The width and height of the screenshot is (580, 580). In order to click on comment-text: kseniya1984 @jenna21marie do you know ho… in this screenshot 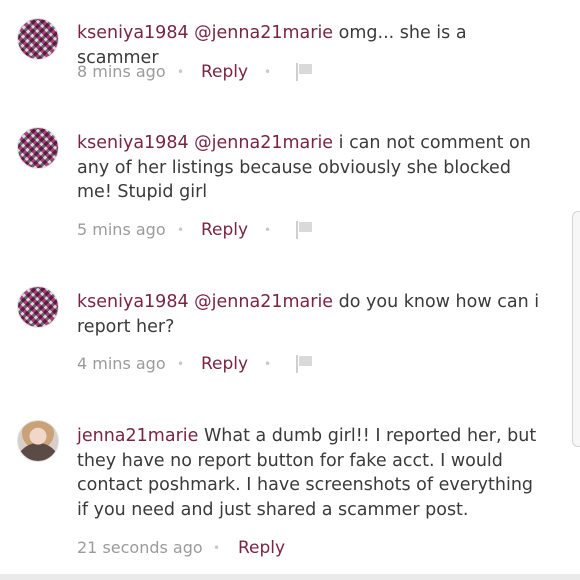, I will do `click(312, 314)`.